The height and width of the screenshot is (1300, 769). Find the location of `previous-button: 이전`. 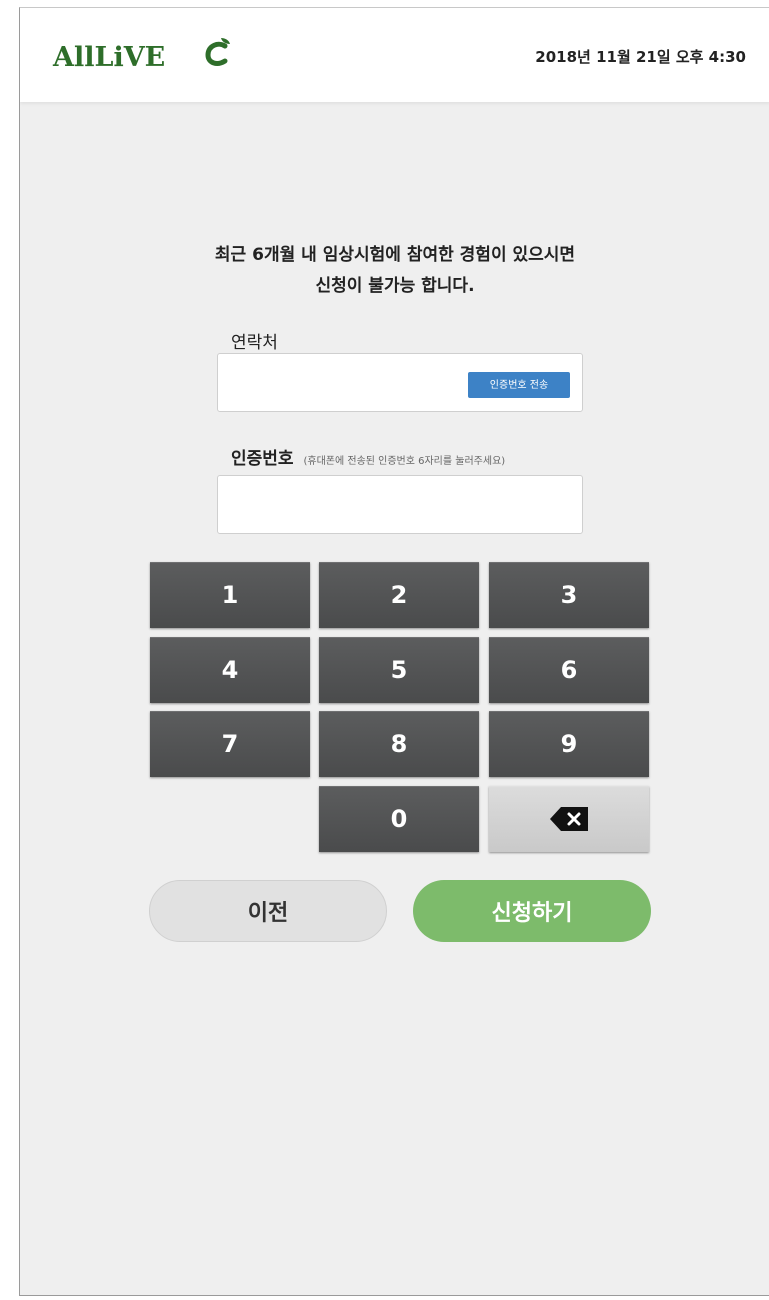

previous-button: 이전 is located at coordinates (268, 911).